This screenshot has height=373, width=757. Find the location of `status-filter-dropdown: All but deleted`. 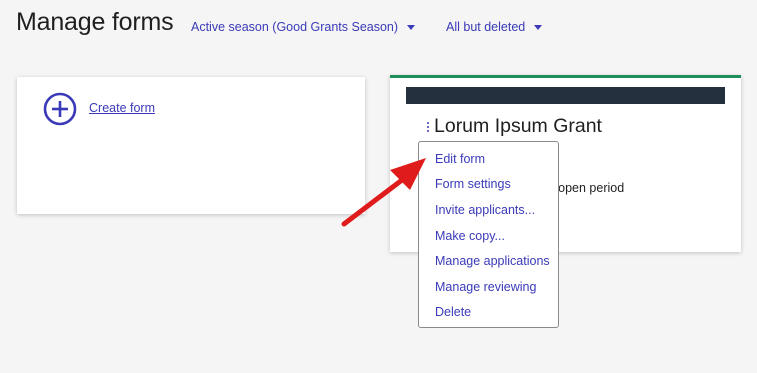

status-filter-dropdown: All but deleted is located at coordinates (494, 27).